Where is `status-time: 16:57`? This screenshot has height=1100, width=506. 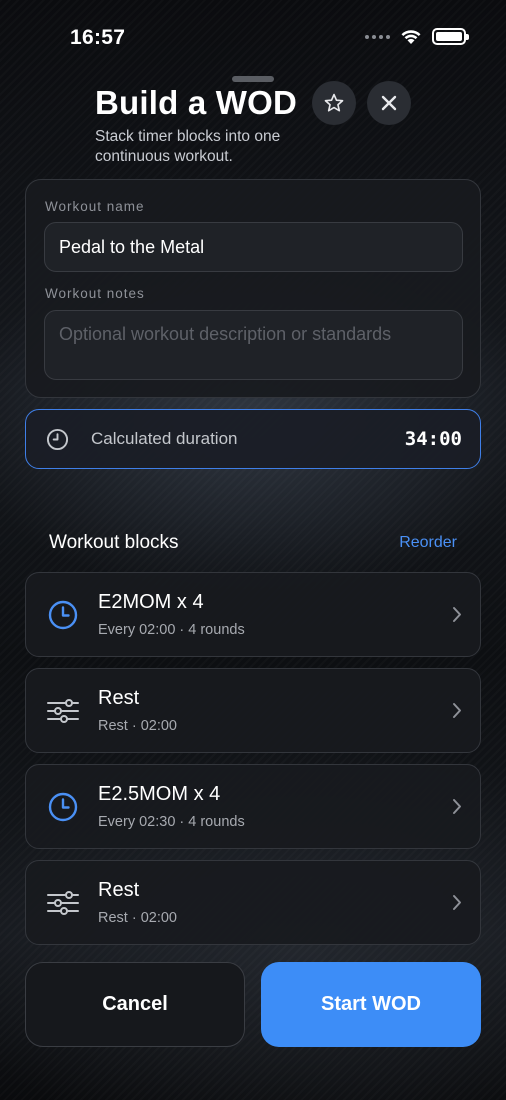 status-time: 16:57 is located at coordinates (98, 37).